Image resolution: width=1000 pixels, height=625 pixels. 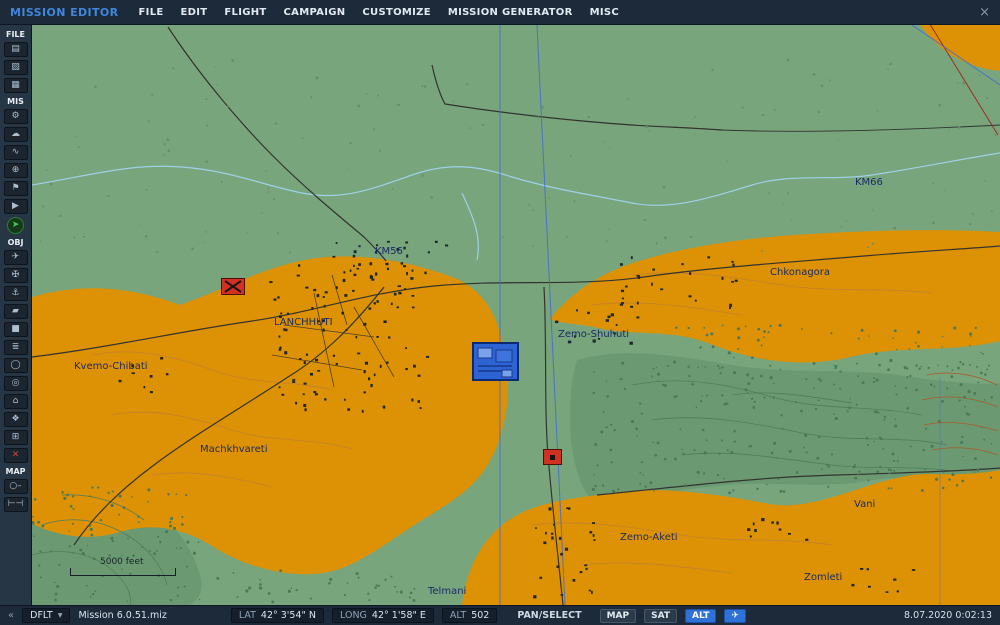 What do you see at coordinates (549, 615) in the screenshot?
I see `mouse-mode-indicator: PAN/SELECT` at bounding box center [549, 615].